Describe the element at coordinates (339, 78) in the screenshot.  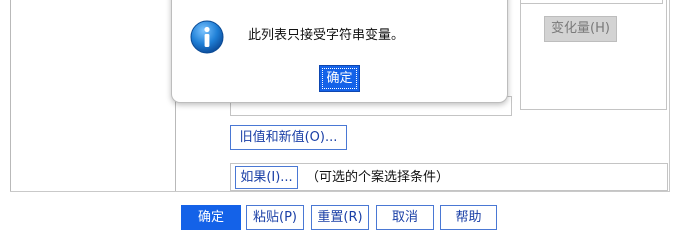
I see `message-ok-button: 确定` at that location.